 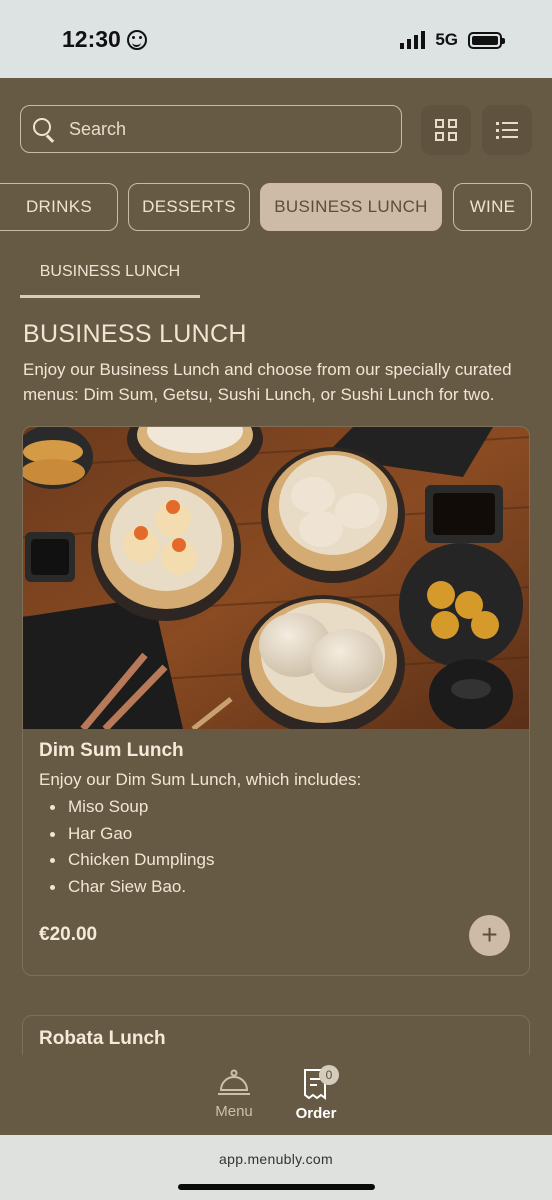 What do you see at coordinates (234, 1082) in the screenshot?
I see `cloche-icon` at bounding box center [234, 1082].